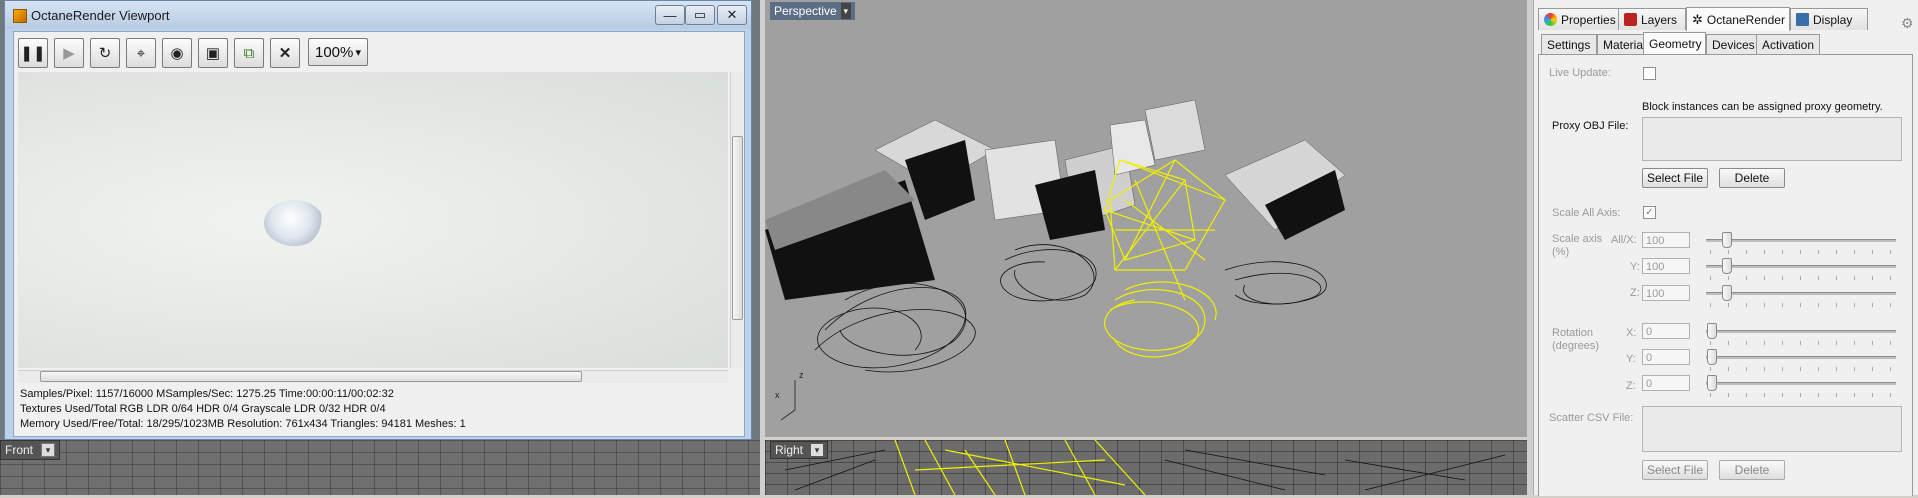  What do you see at coordinates (30, 450) in the screenshot?
I see `front-viewport-label: Front ▾` at bounding box center [30, 450].